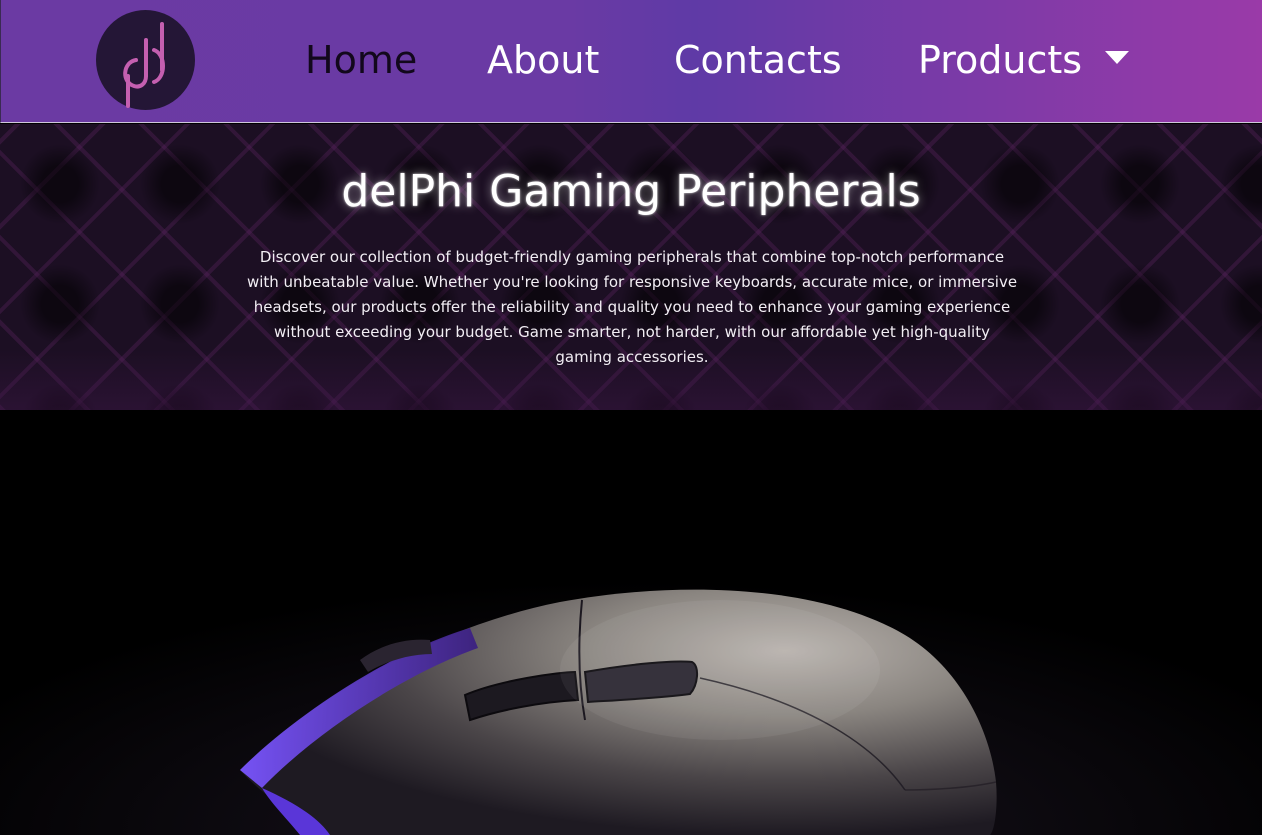  What do you see at coordinates (631, 61) in the screenshot?
I see `top-navbar: Home About Contacts Products` at bounding box center [631, 61].